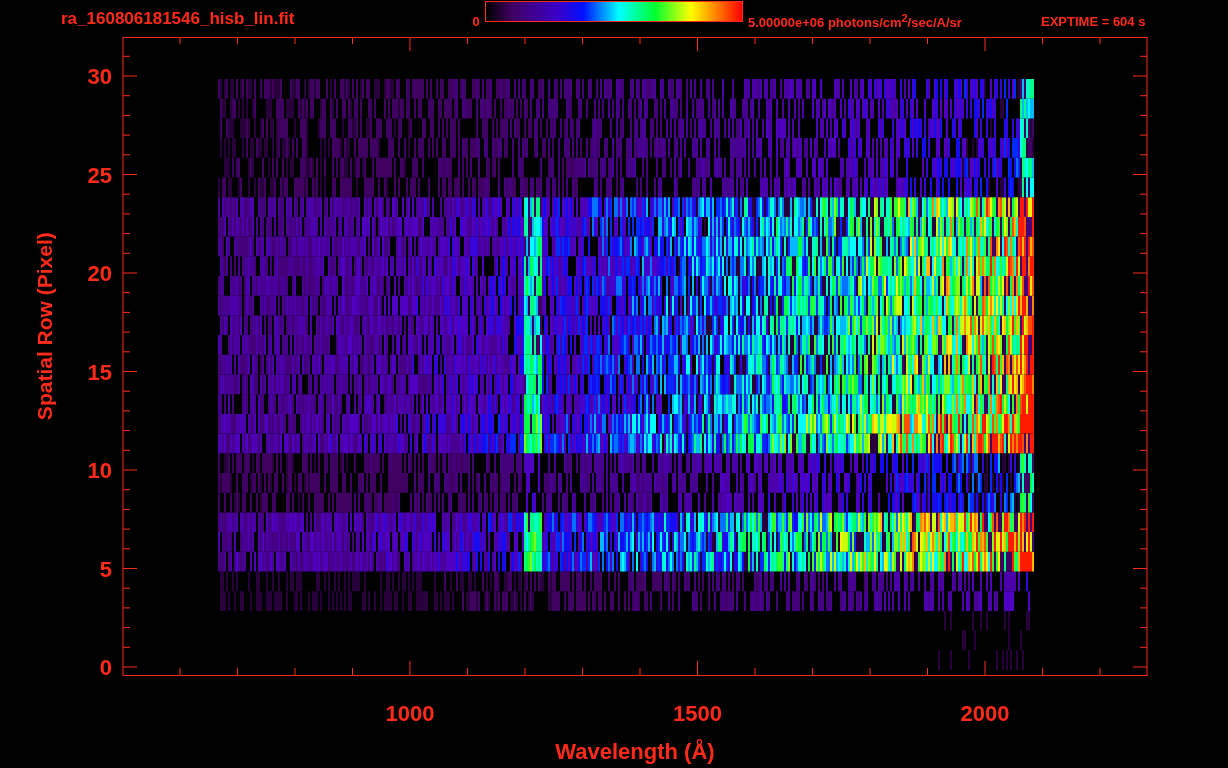 The height and width of the screenshot is (768, 1228). What do you see at coordinates (178, 18) in the screenshot?
I see `file-title: ra_160806181546_hisb_lin.fit` at bounding box center [178, 18].